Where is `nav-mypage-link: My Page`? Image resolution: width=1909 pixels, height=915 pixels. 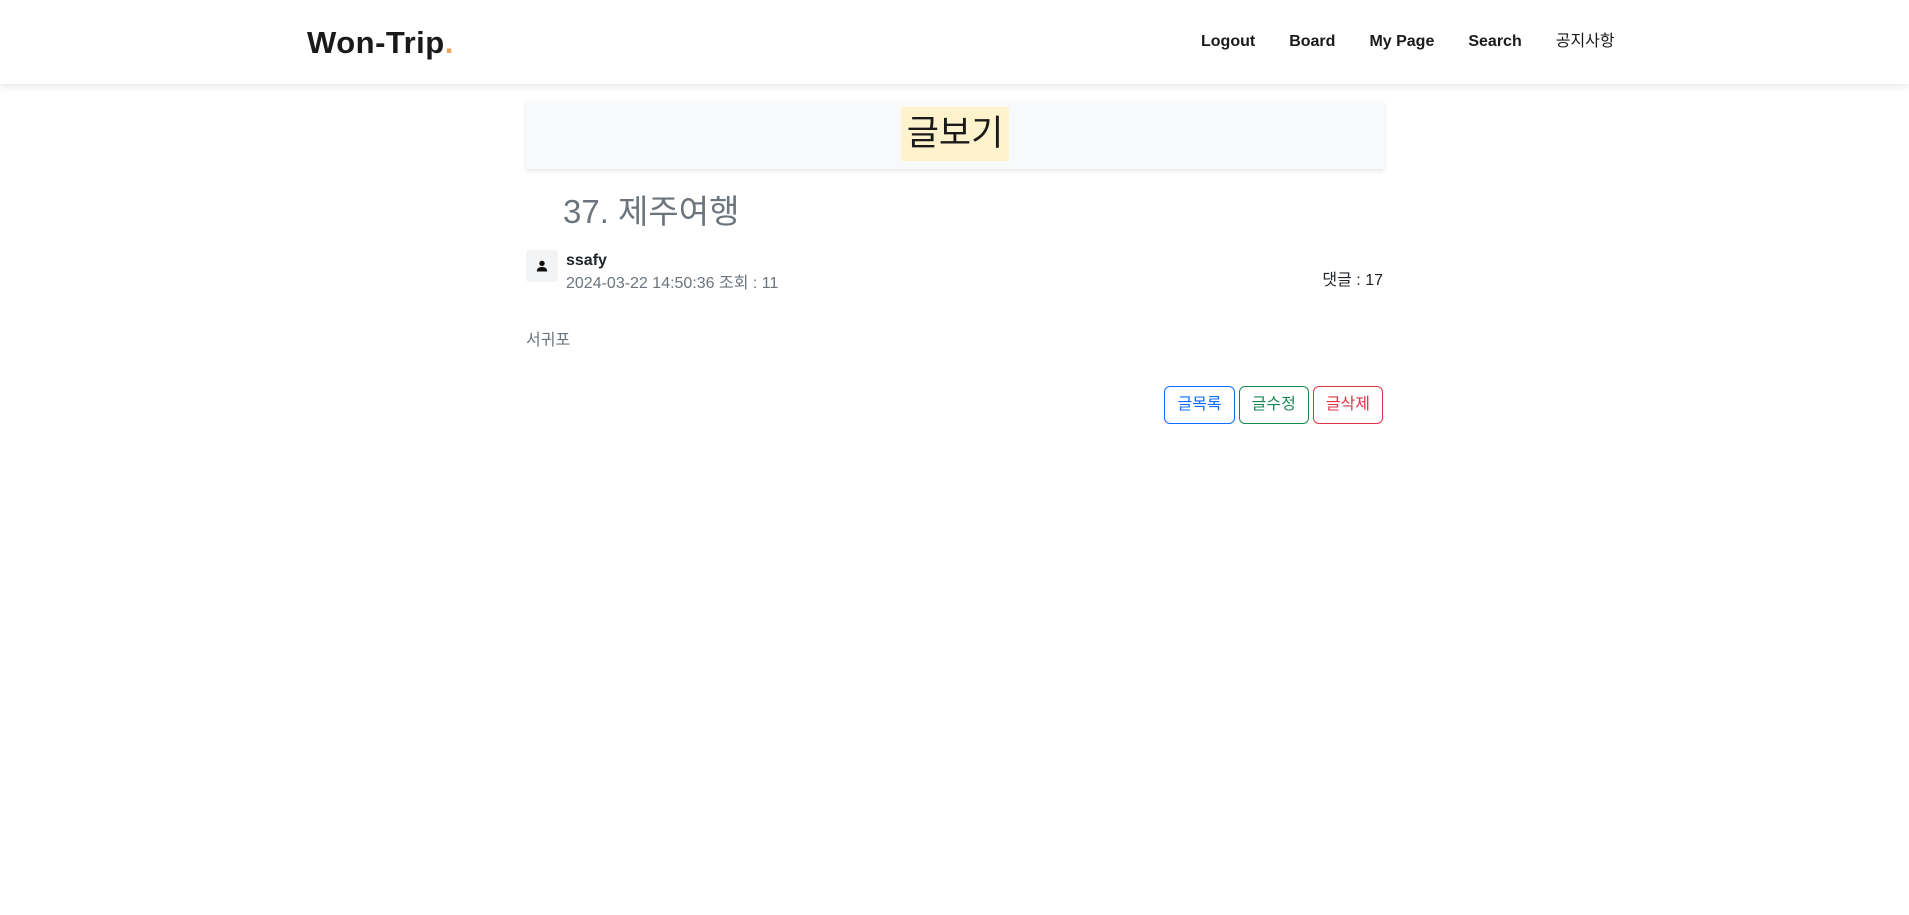
nav-mypage-link: My Page is located at coordinates (1401, 42).